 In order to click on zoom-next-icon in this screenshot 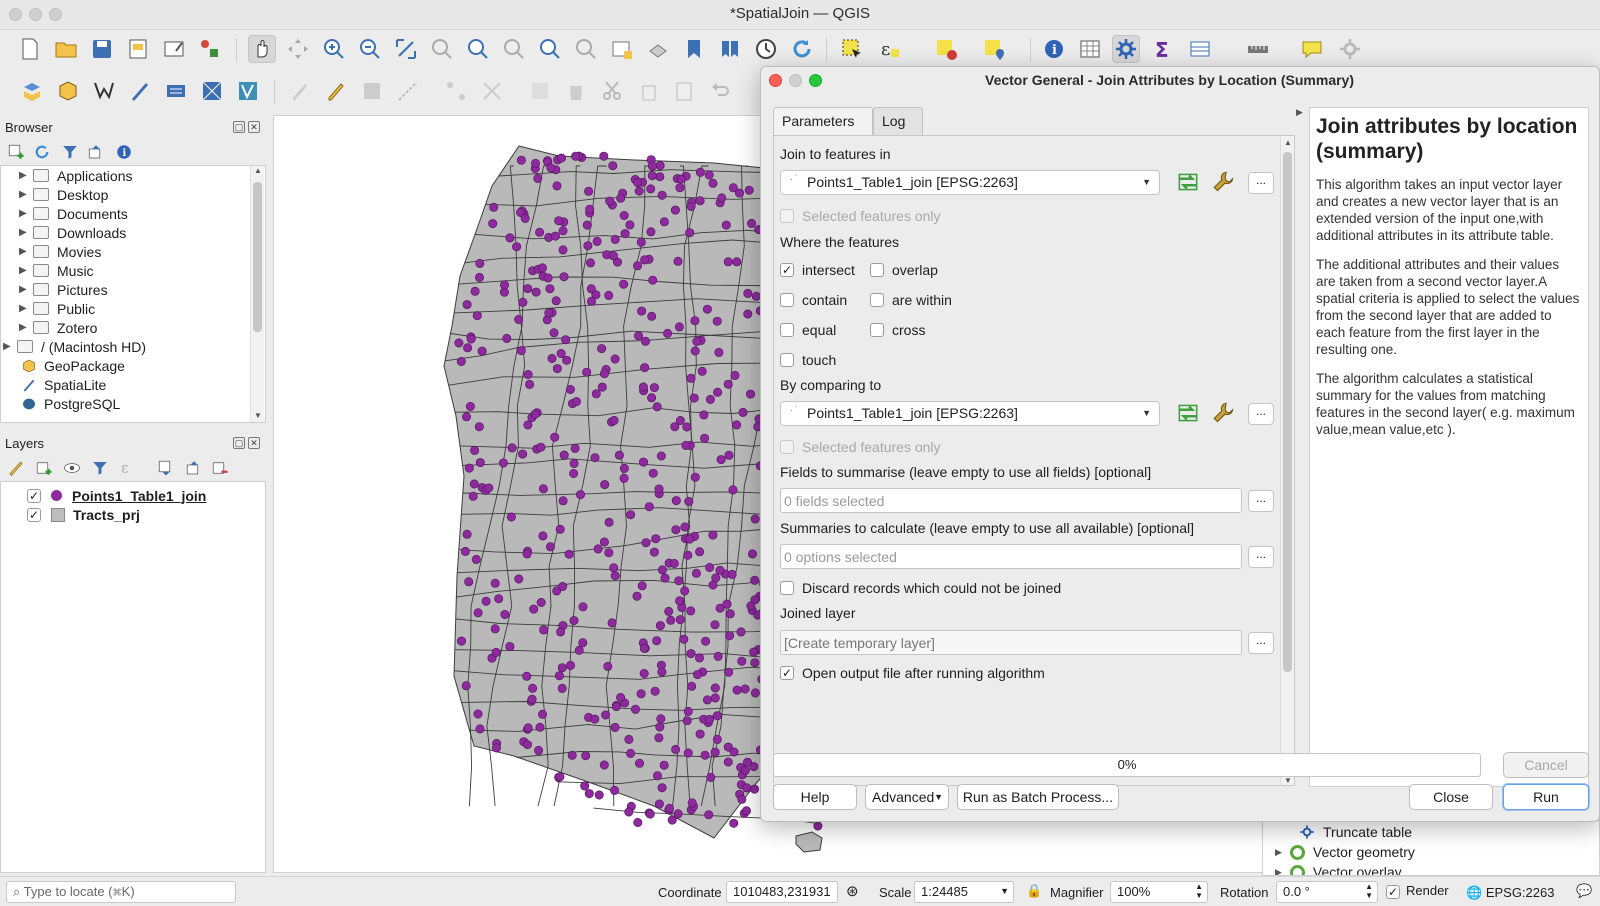, I will do `click(586, 49)`.